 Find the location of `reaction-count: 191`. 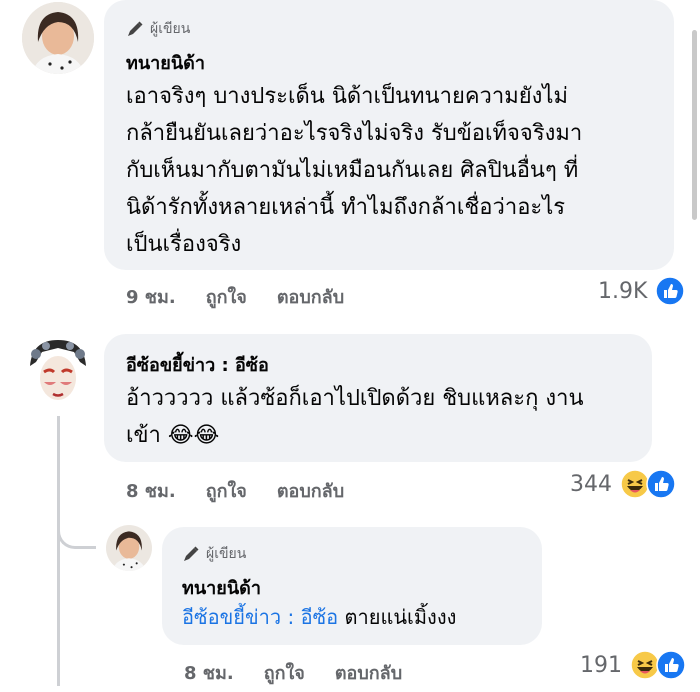

reaction-count: 191 is located at coordinates (601, 665).